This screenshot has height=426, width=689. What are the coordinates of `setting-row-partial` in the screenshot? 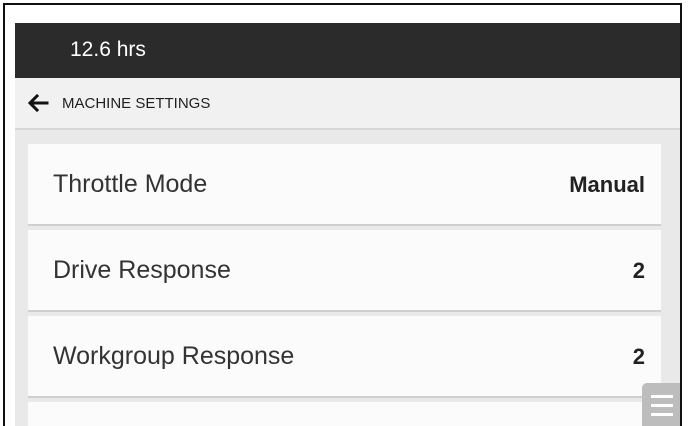 It's located at (344, 414).